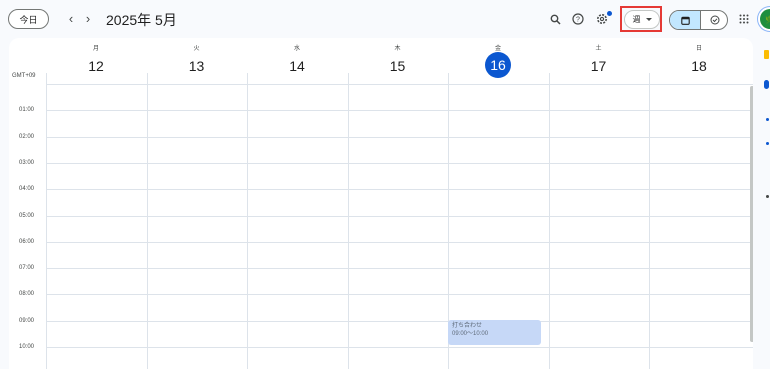  I want to click on next-week-button: ›, so click(88, 19).